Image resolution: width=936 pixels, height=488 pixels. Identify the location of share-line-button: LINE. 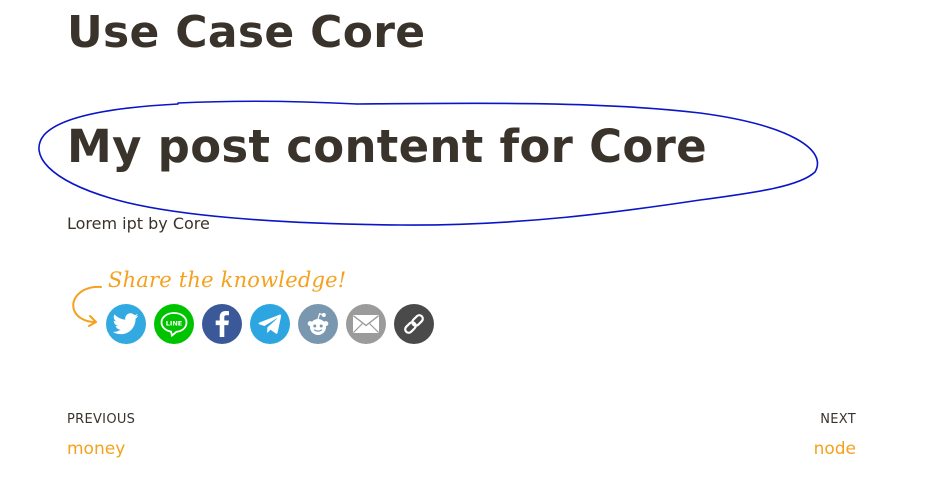
(174, 324).